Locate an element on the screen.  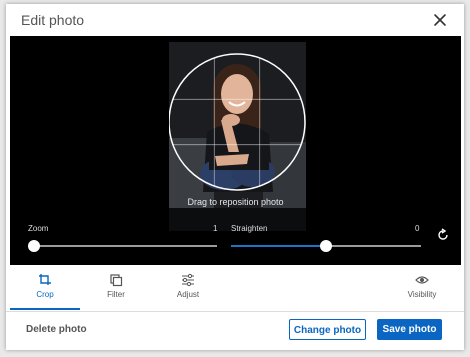
straighten-slider: Straighten 0 is located at coordinates (326, 238).